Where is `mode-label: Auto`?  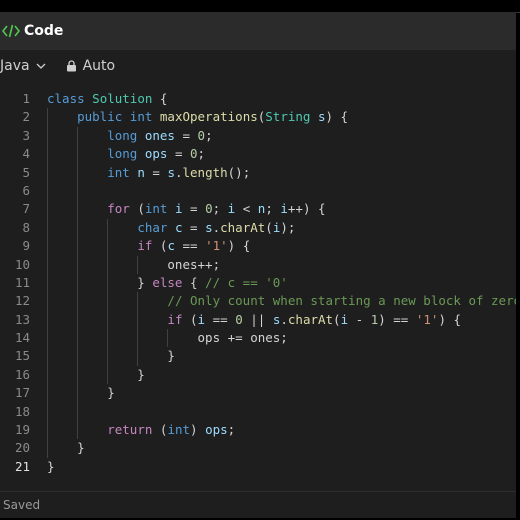 mode-label: Auto is located at coordinates (99, 66).